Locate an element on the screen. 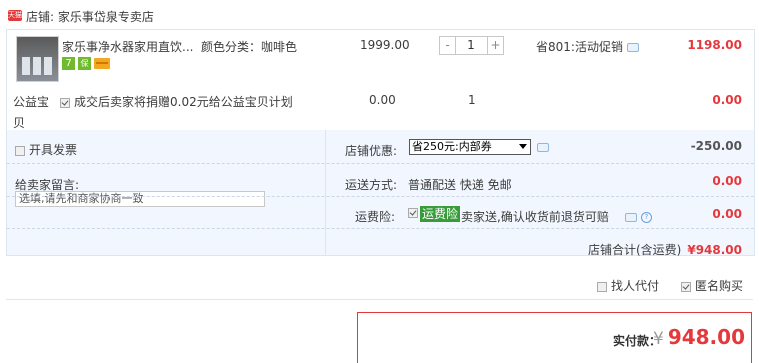 This screenshot has width=759, height=363. insurance-icons: ? is located at coordinates (638, 217).